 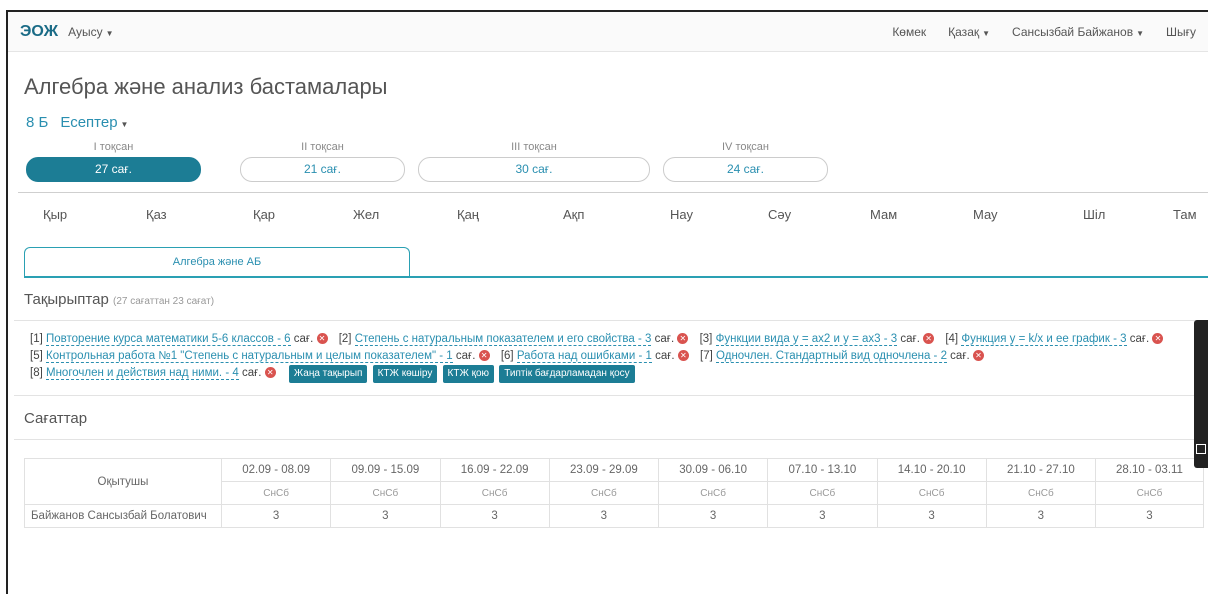 What do you see at coordinates (206, 86) in the screenshot?
I see `page-title: Алгебра және анализ бастамалары` at bounding box center [206, 86].